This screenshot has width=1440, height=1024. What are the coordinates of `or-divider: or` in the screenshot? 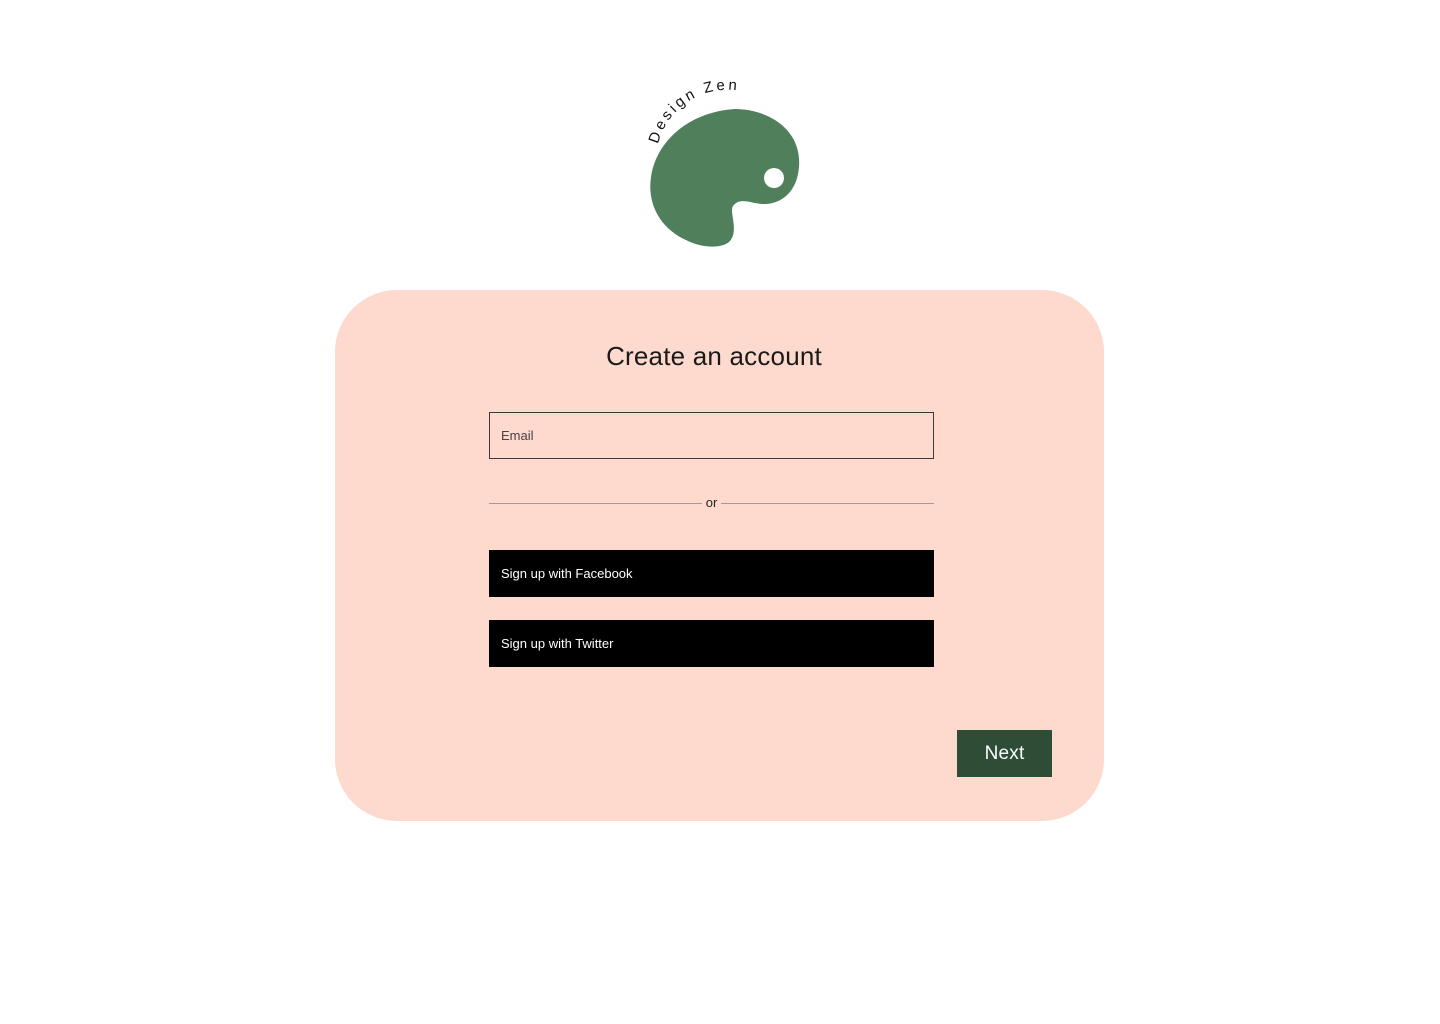 It's located at (711, 502).